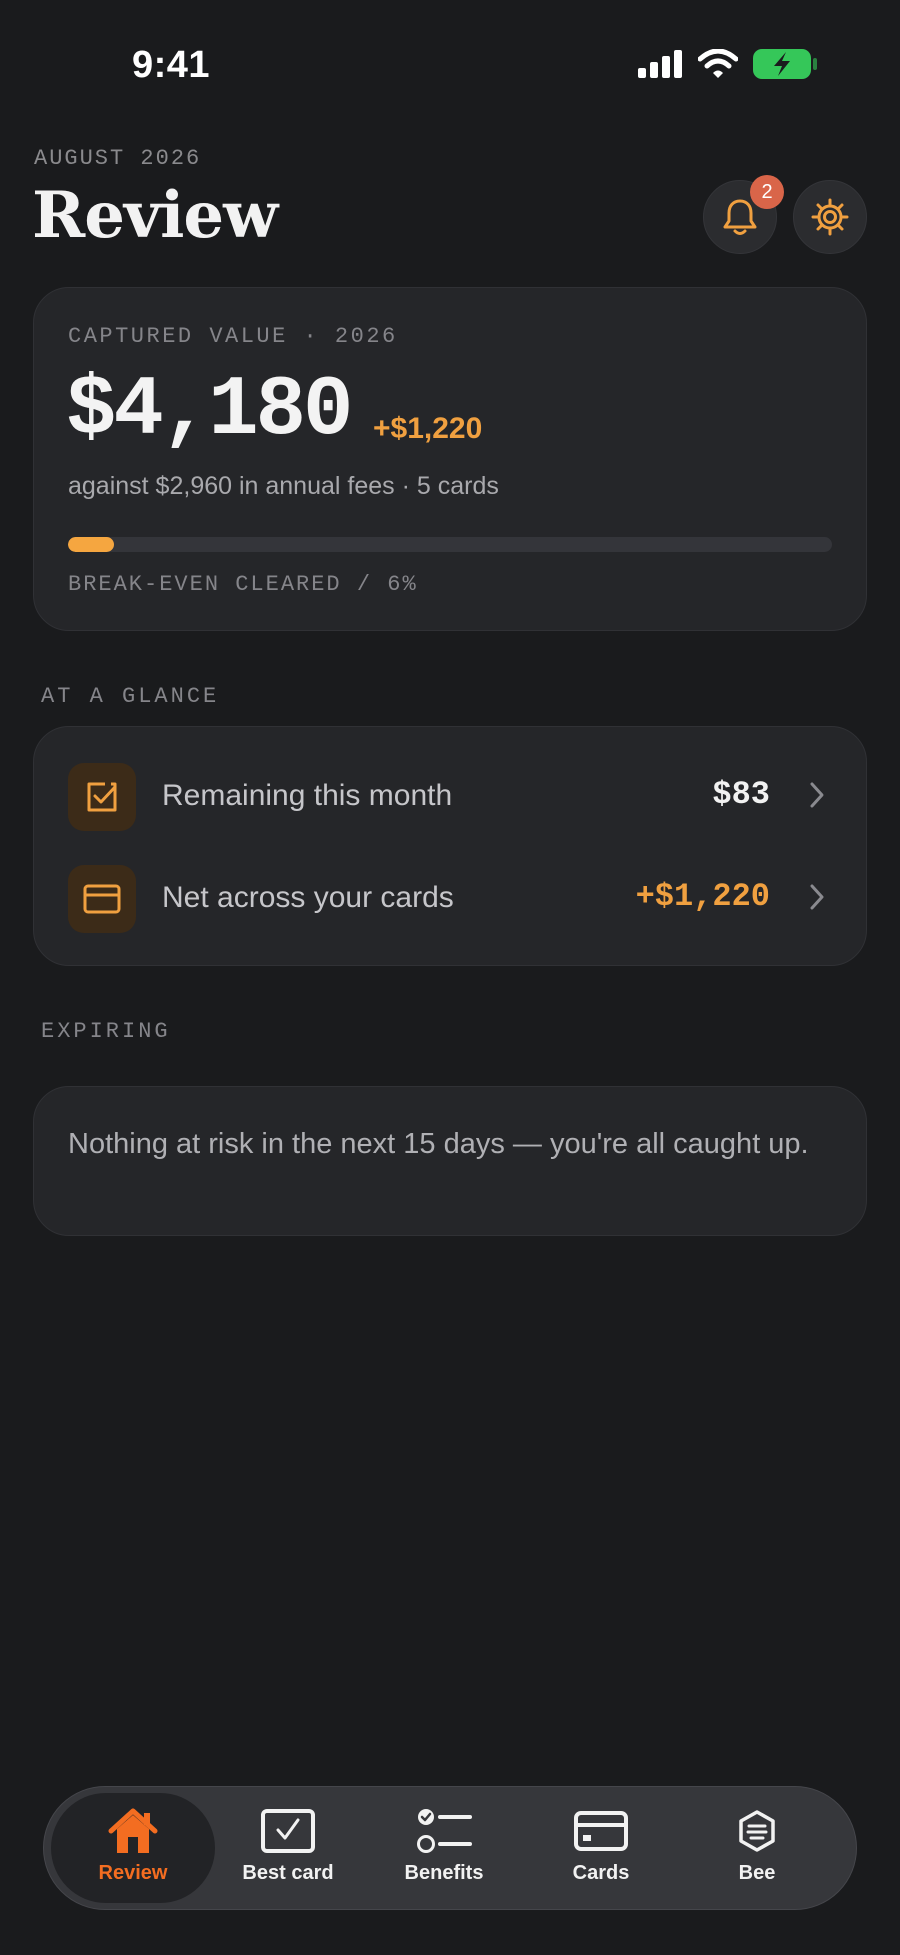  Describe the element at coordinates (702, 896) in the screenshot. I see `glance-row-value: +$1,220` at that location.